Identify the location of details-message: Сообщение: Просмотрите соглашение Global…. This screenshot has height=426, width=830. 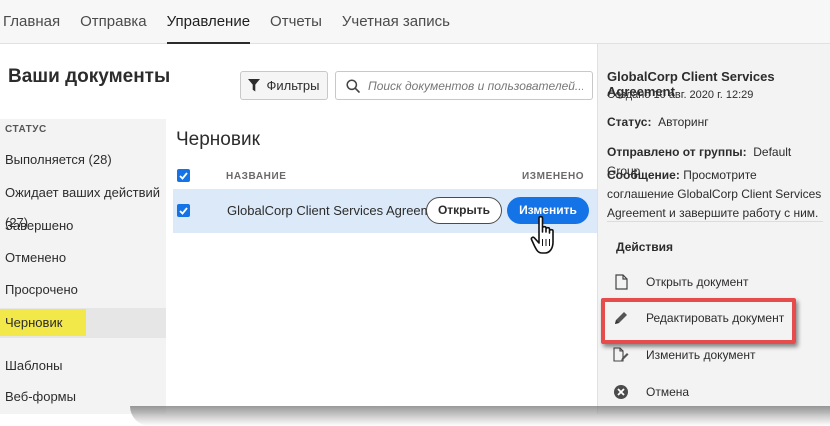
(716, 194).